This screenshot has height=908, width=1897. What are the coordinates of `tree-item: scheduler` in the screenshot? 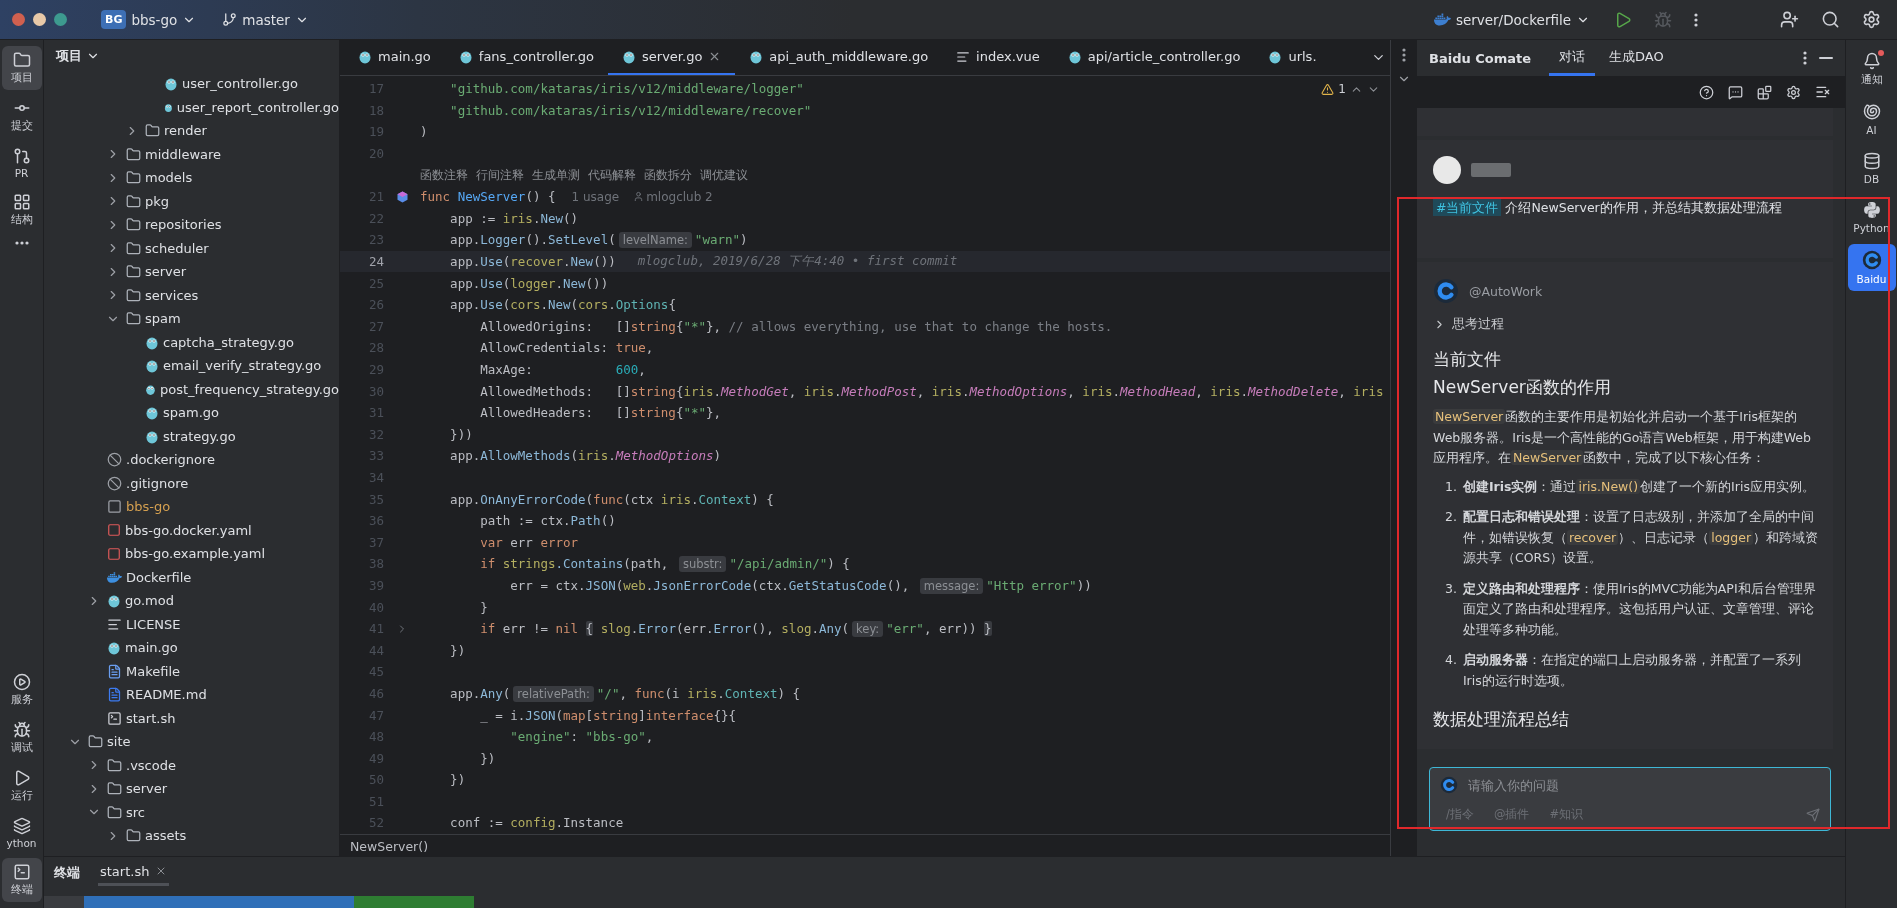 It's located at (191, 248).